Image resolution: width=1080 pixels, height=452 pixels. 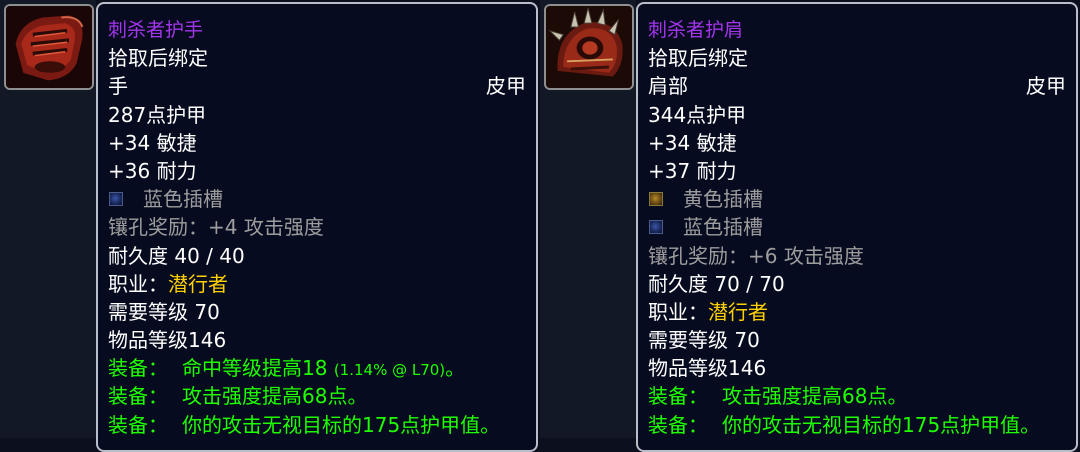 I want to click on armor-value: 344点护甲, so click(x=697, y=114).